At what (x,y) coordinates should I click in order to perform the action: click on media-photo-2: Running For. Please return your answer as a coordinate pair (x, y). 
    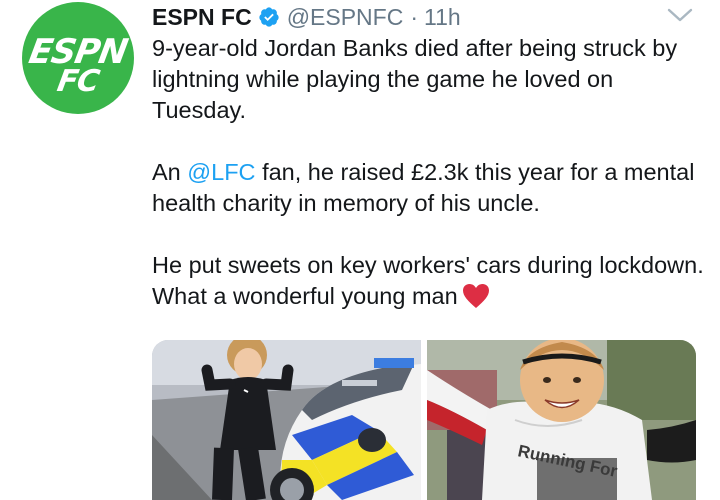
    Looking at the image, I should click on (561, 420).